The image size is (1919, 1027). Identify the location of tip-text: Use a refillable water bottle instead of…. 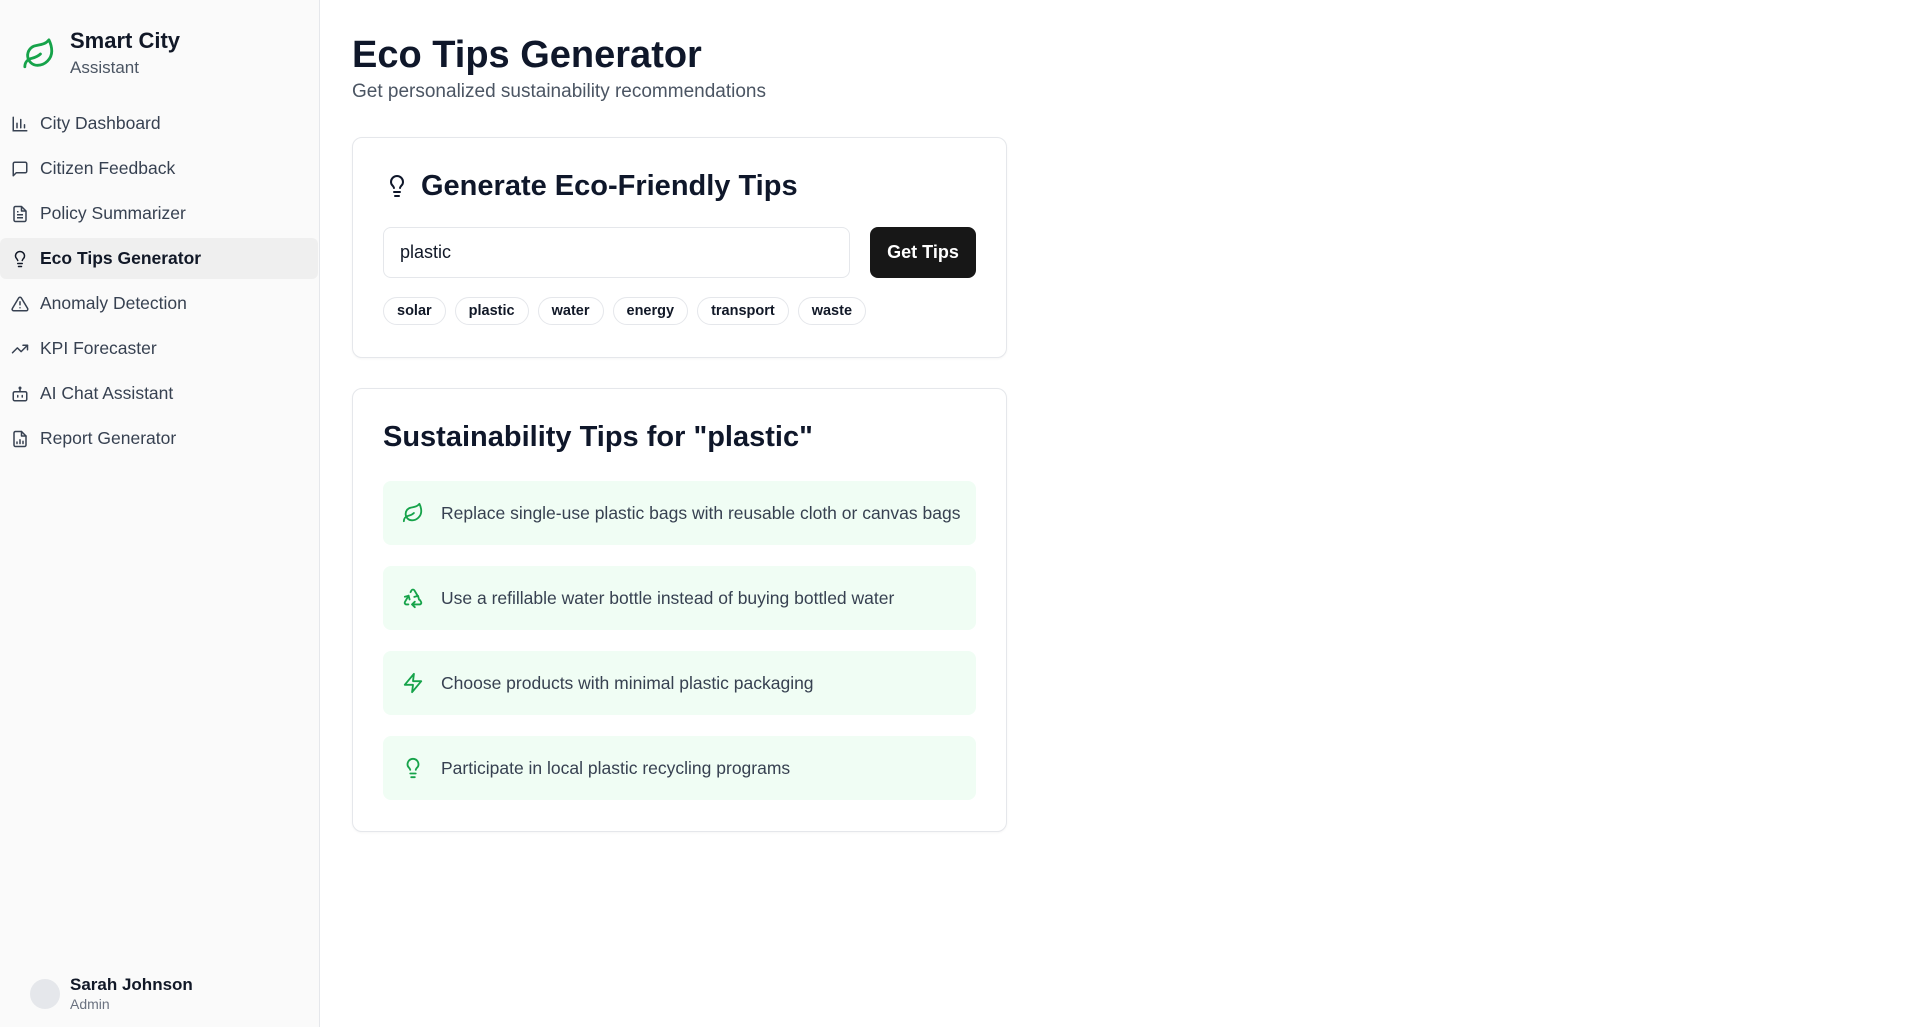
(668, 597).